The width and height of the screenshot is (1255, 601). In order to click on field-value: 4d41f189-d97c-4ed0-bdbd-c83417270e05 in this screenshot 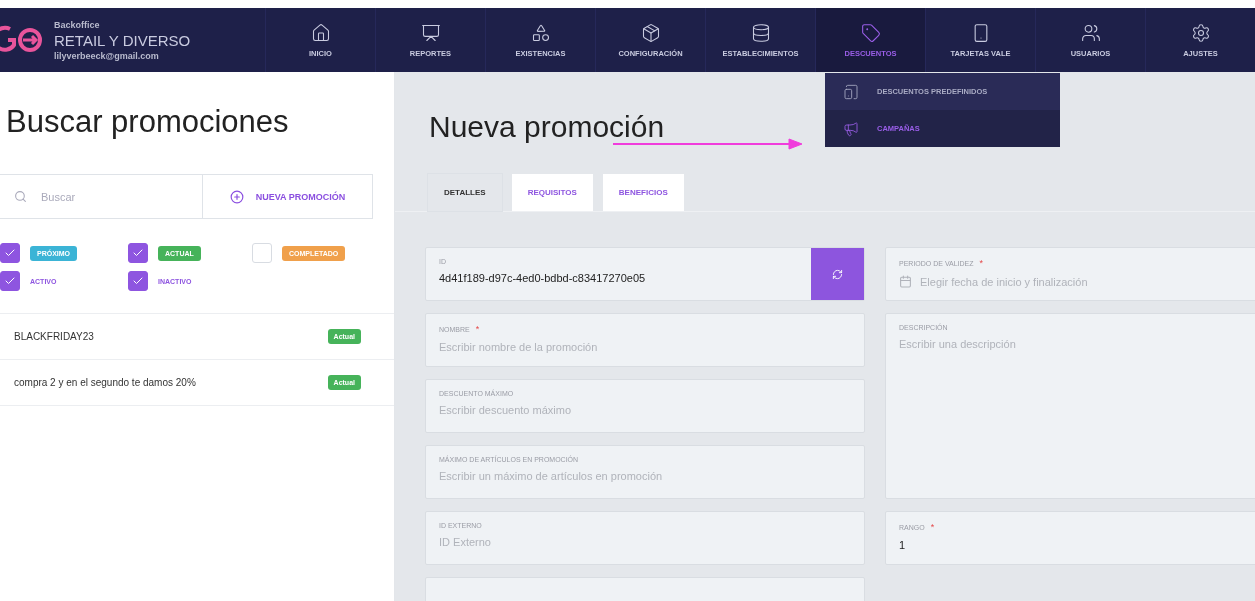, I will do `click(543, 278)`.